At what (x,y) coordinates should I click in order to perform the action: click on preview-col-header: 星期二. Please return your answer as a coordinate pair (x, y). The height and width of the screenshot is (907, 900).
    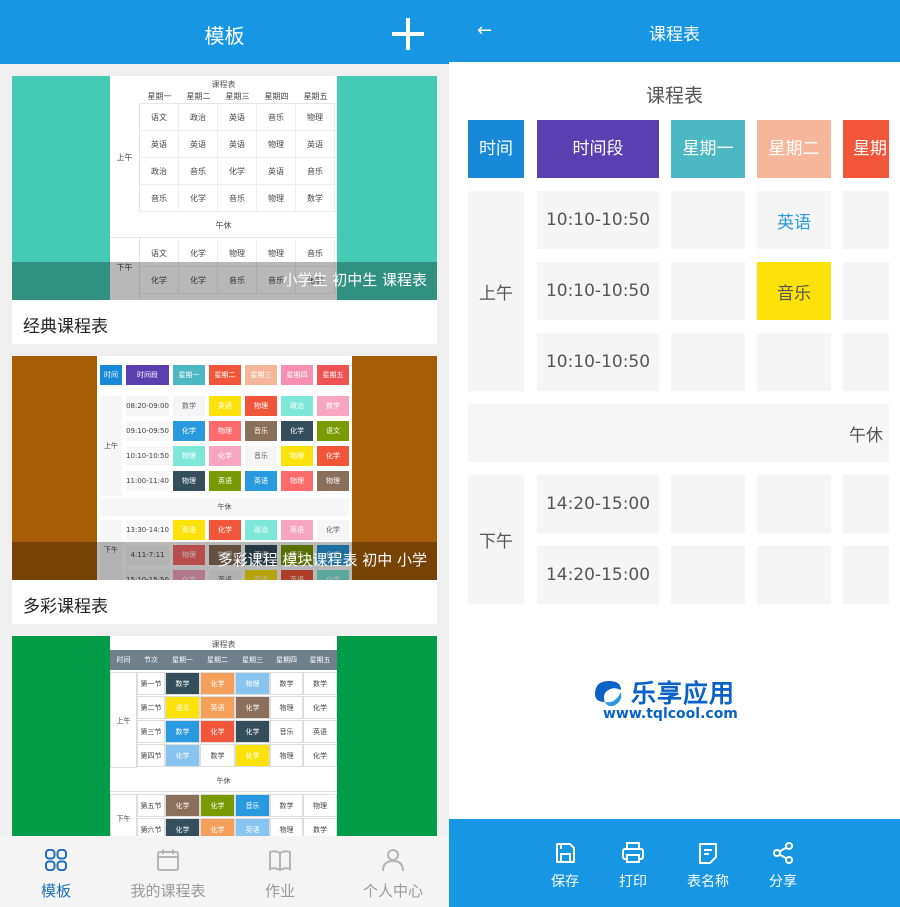
    Looking at the image, I should click on (225, 375).